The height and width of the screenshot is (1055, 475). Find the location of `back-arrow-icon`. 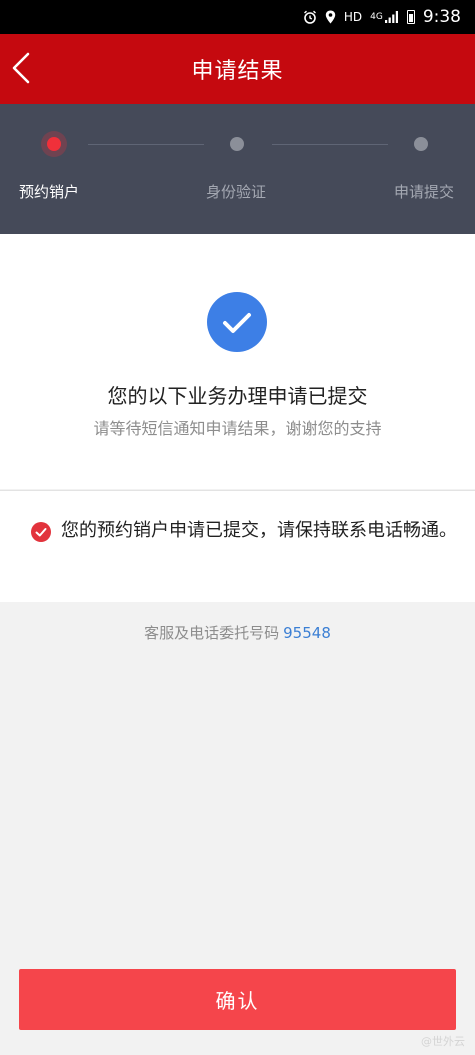

back-arrow-icon is located at coordinates (26, 68).